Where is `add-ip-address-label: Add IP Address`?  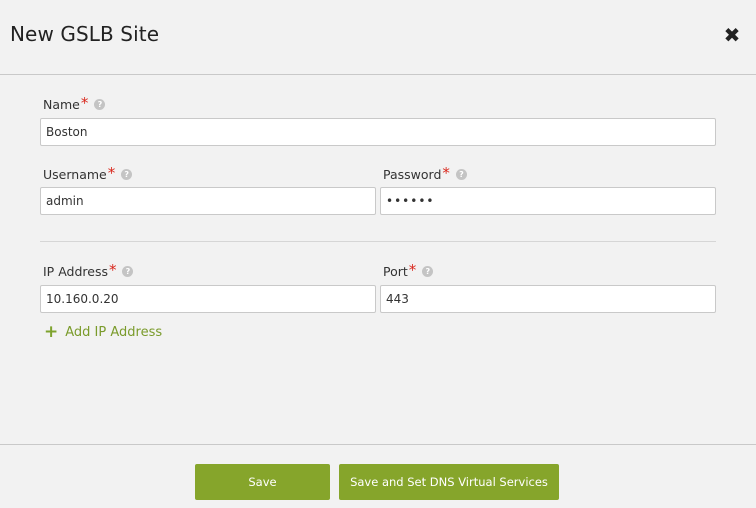
add-ip-address-label: Add IP Address is located at coordinates (114, 332).